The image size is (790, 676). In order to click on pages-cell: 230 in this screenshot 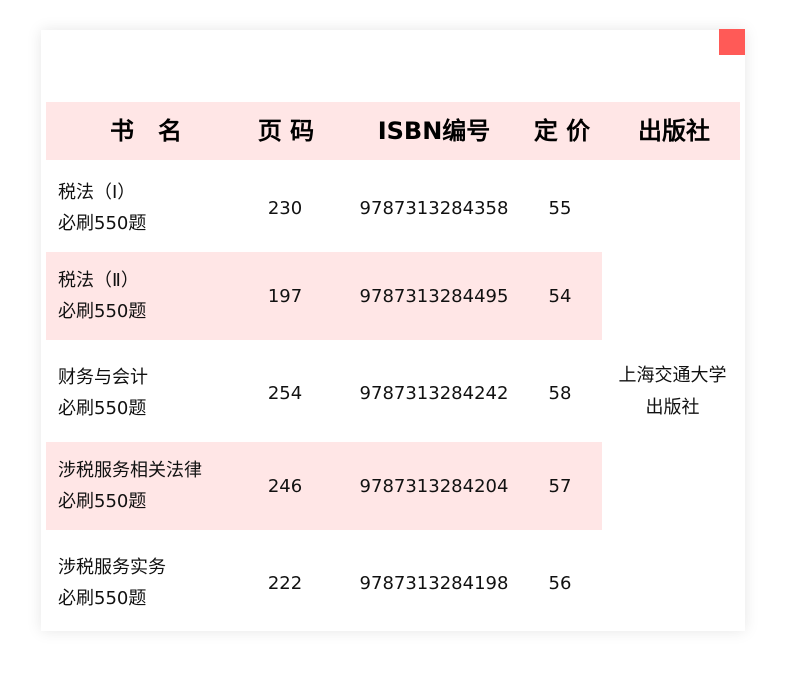, I will do `click(285, 208)`.